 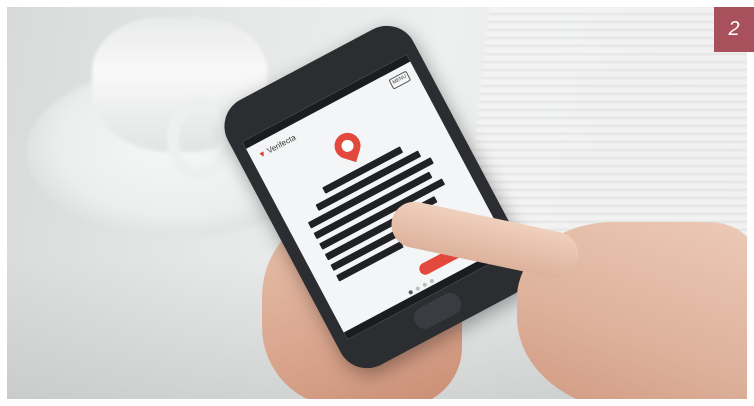 What do you see at coordinates (326, 101) in the screenshot?
I see `status-bar` at bounding box center [326, 101].